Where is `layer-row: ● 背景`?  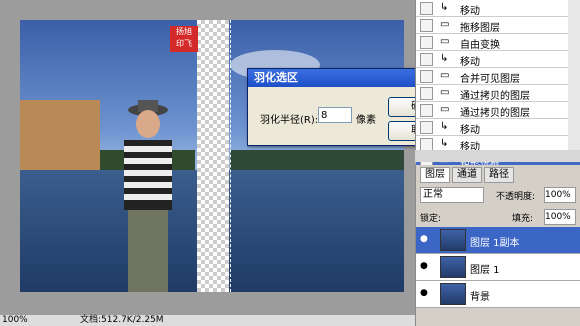
layer-row: ● 背景 is located at coordinates (498, 294).